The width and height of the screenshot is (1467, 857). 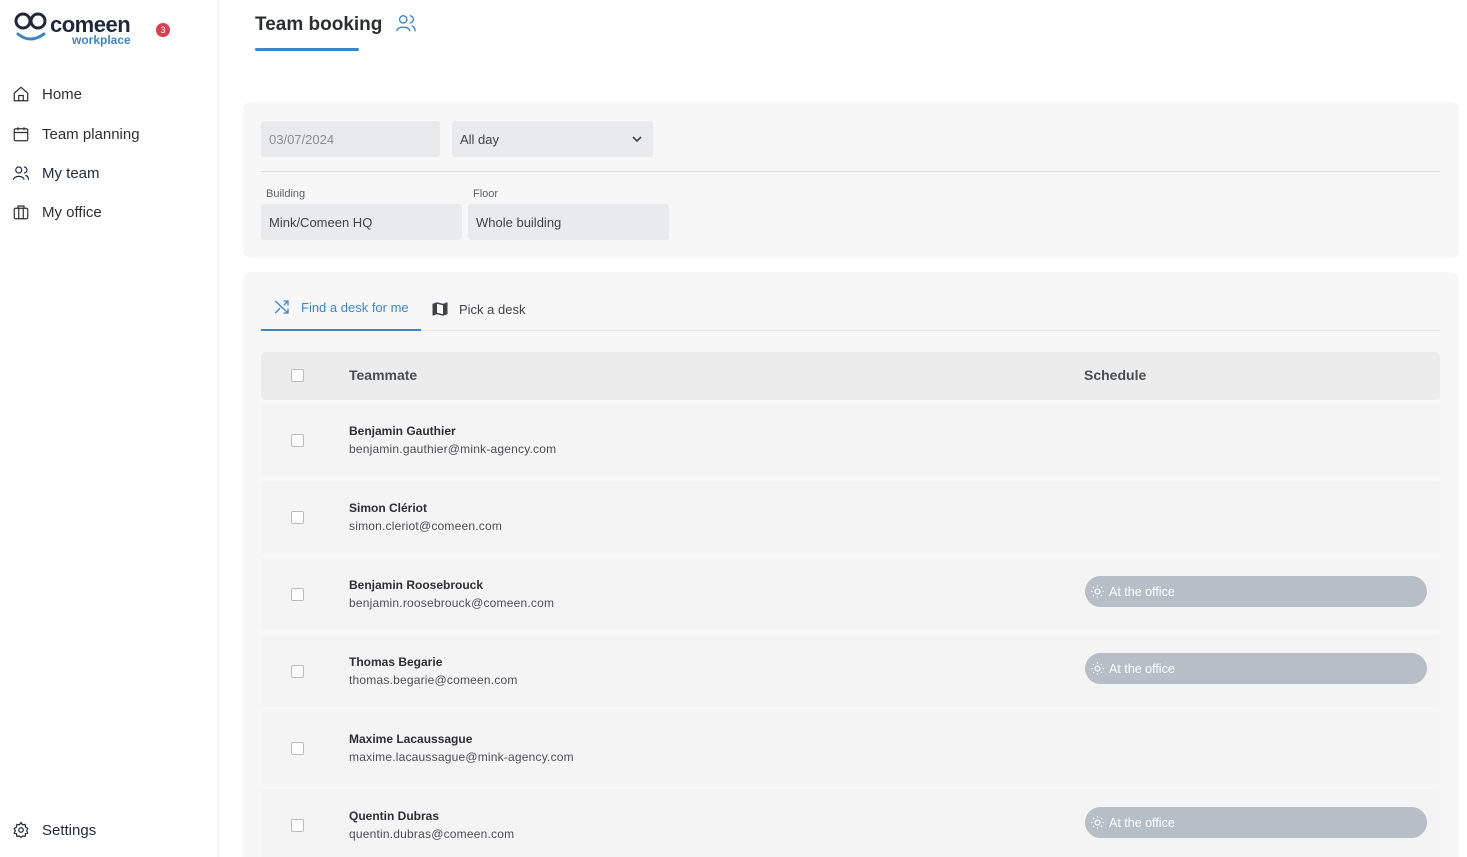 I want to click on tab-label: Find a desk for me, so click(x=355, y=307).